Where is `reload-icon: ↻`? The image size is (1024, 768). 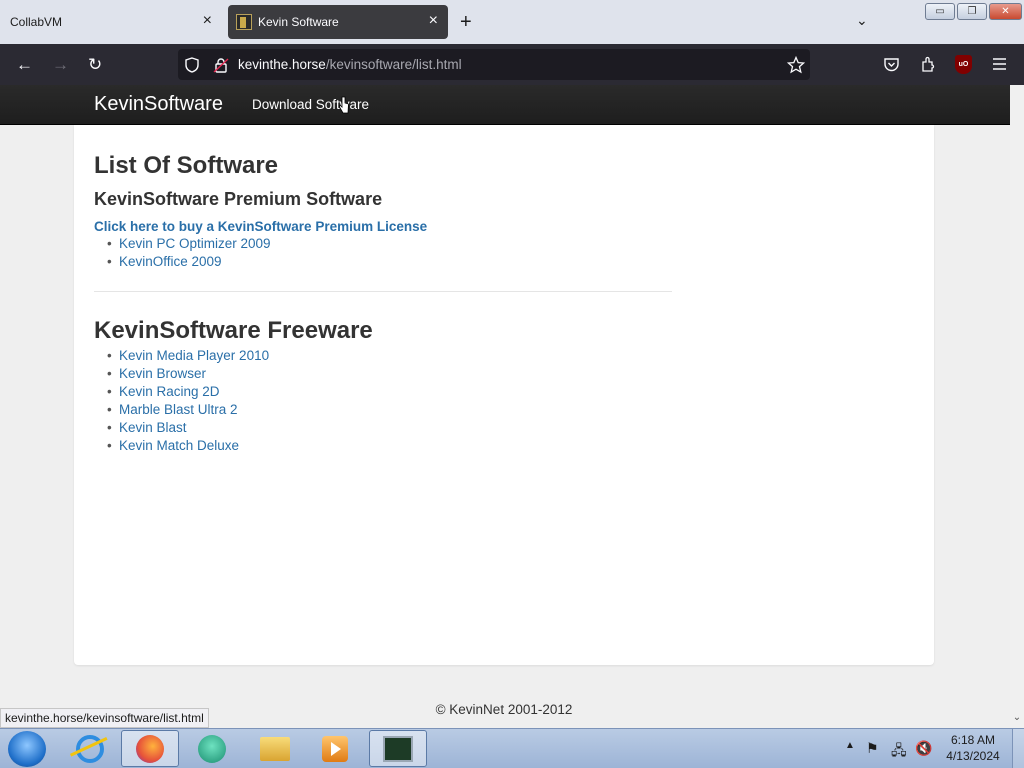 reload-icon: ↻ is located at coordinates (95, 64).